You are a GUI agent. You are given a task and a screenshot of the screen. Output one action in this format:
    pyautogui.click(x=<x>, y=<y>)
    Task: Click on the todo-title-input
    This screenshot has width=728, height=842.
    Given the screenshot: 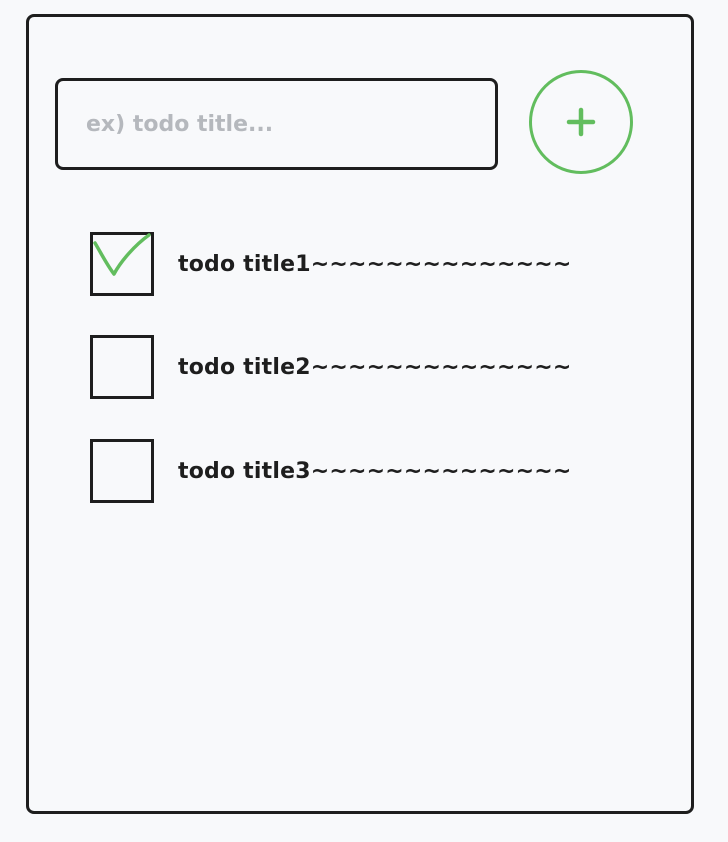 What is the action you would take?
    pyautogui.click(x=289, y=124)
    